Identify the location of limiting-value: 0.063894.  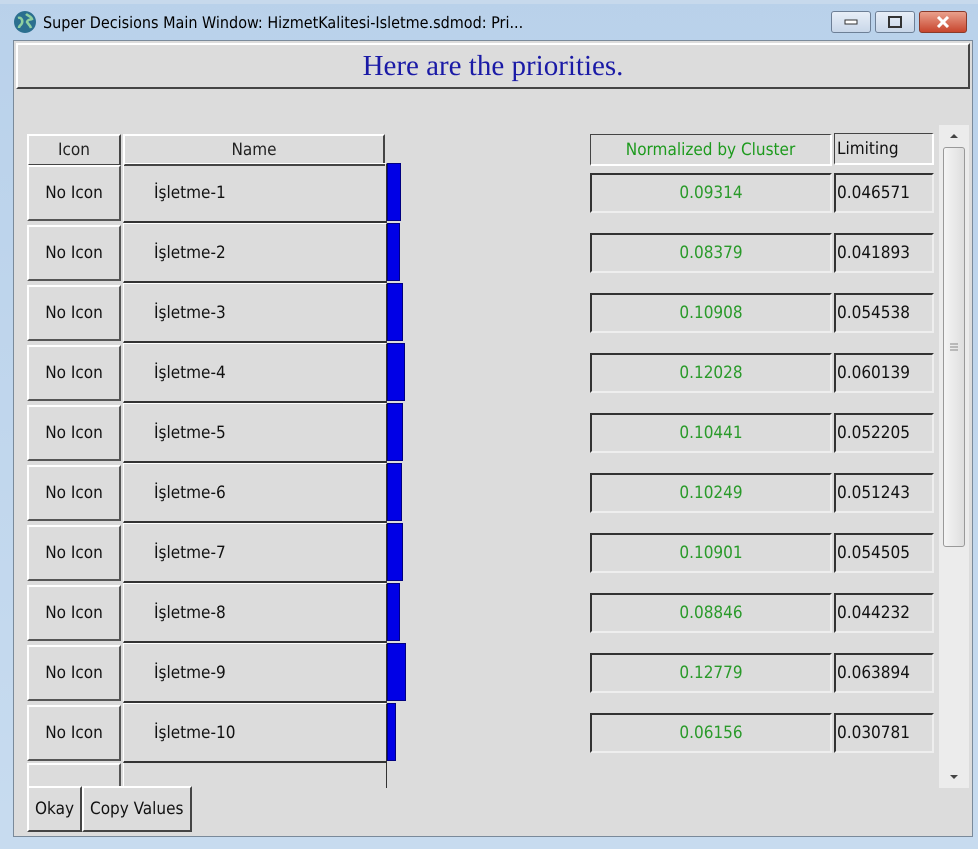
(884, 673).